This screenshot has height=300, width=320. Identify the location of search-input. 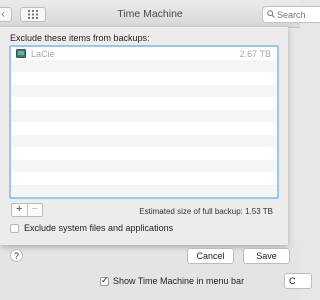
(297, 14).